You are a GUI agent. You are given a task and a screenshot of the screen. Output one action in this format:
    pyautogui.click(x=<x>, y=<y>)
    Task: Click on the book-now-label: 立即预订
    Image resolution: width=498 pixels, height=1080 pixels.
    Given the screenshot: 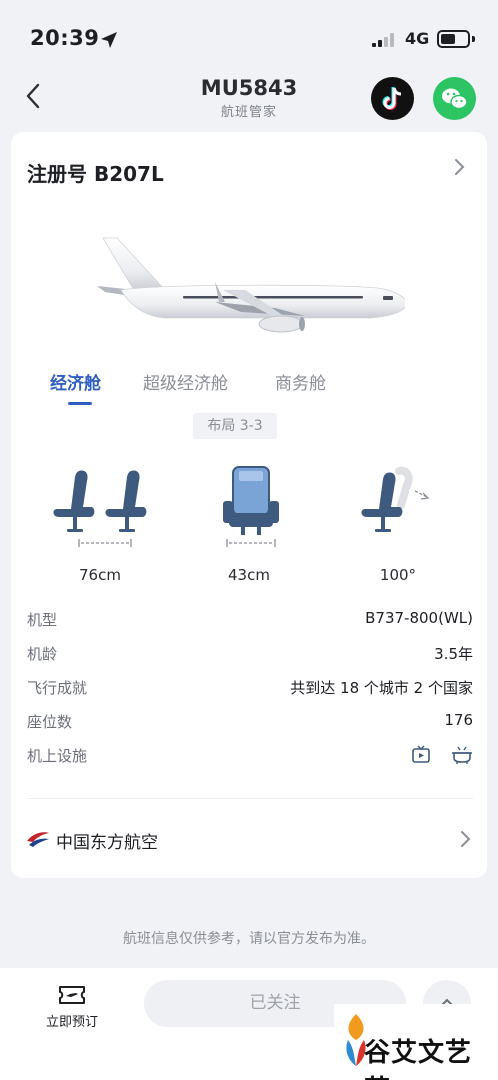 What is the action you would take?
    pyautogui.click(x=72, y=1020)
    